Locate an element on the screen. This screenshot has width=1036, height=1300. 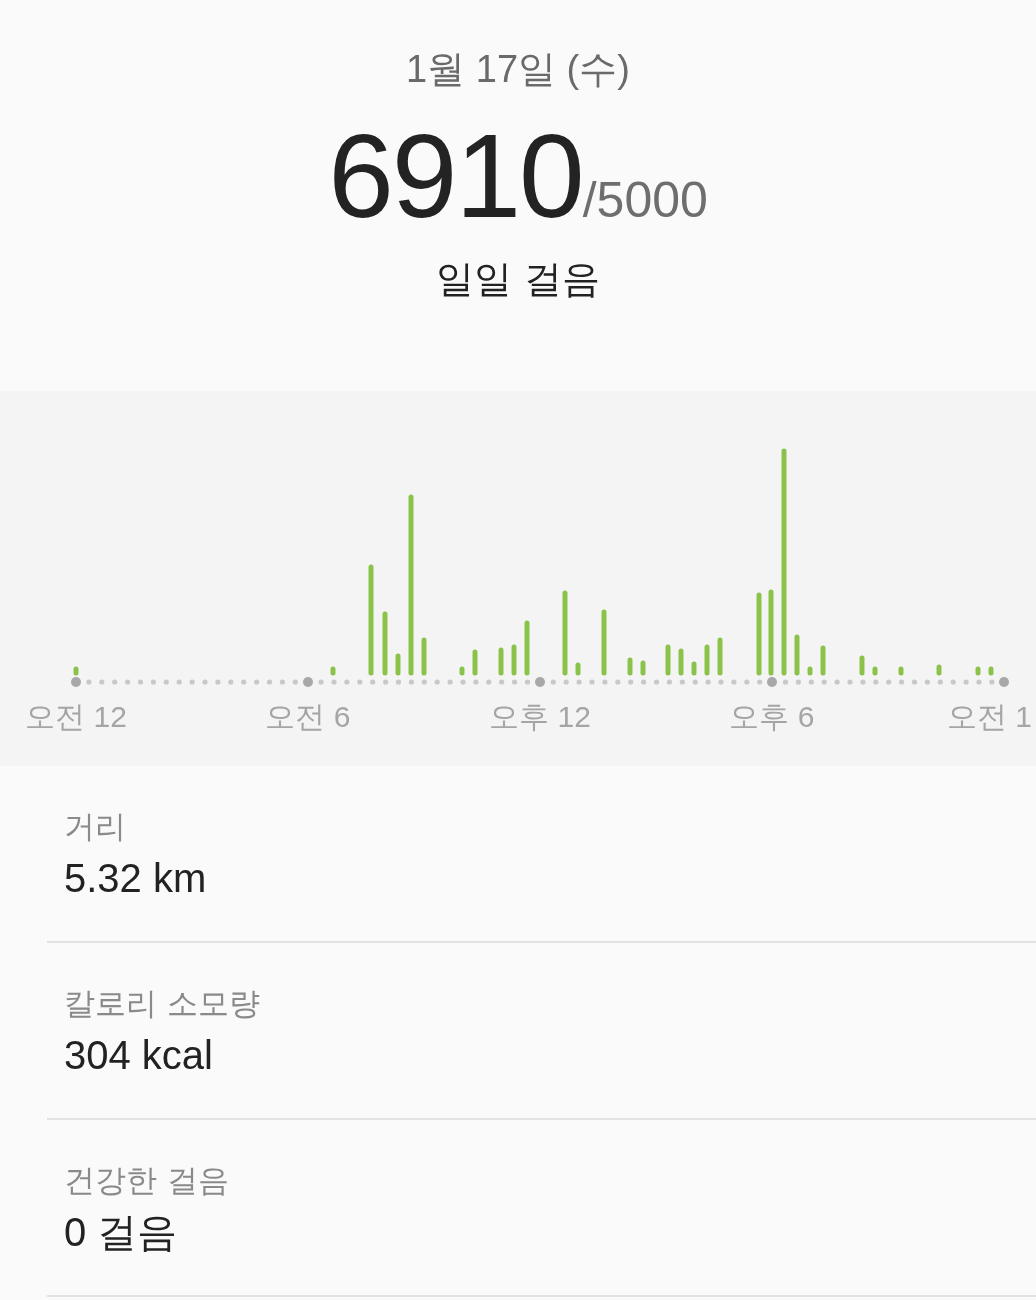
time-axis-label: 오후 6 is located at coordinates (772, 716).